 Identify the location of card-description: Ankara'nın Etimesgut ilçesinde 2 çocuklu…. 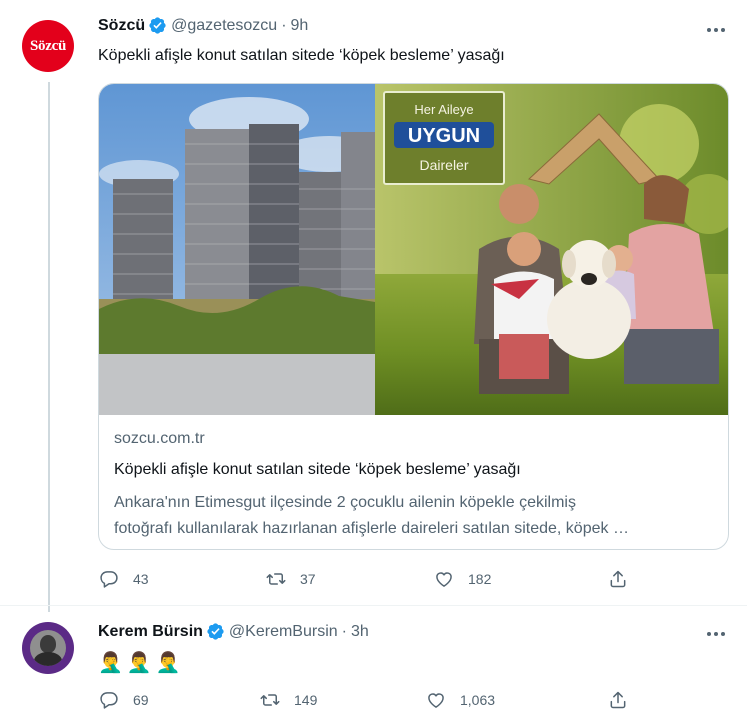
(413, 516).